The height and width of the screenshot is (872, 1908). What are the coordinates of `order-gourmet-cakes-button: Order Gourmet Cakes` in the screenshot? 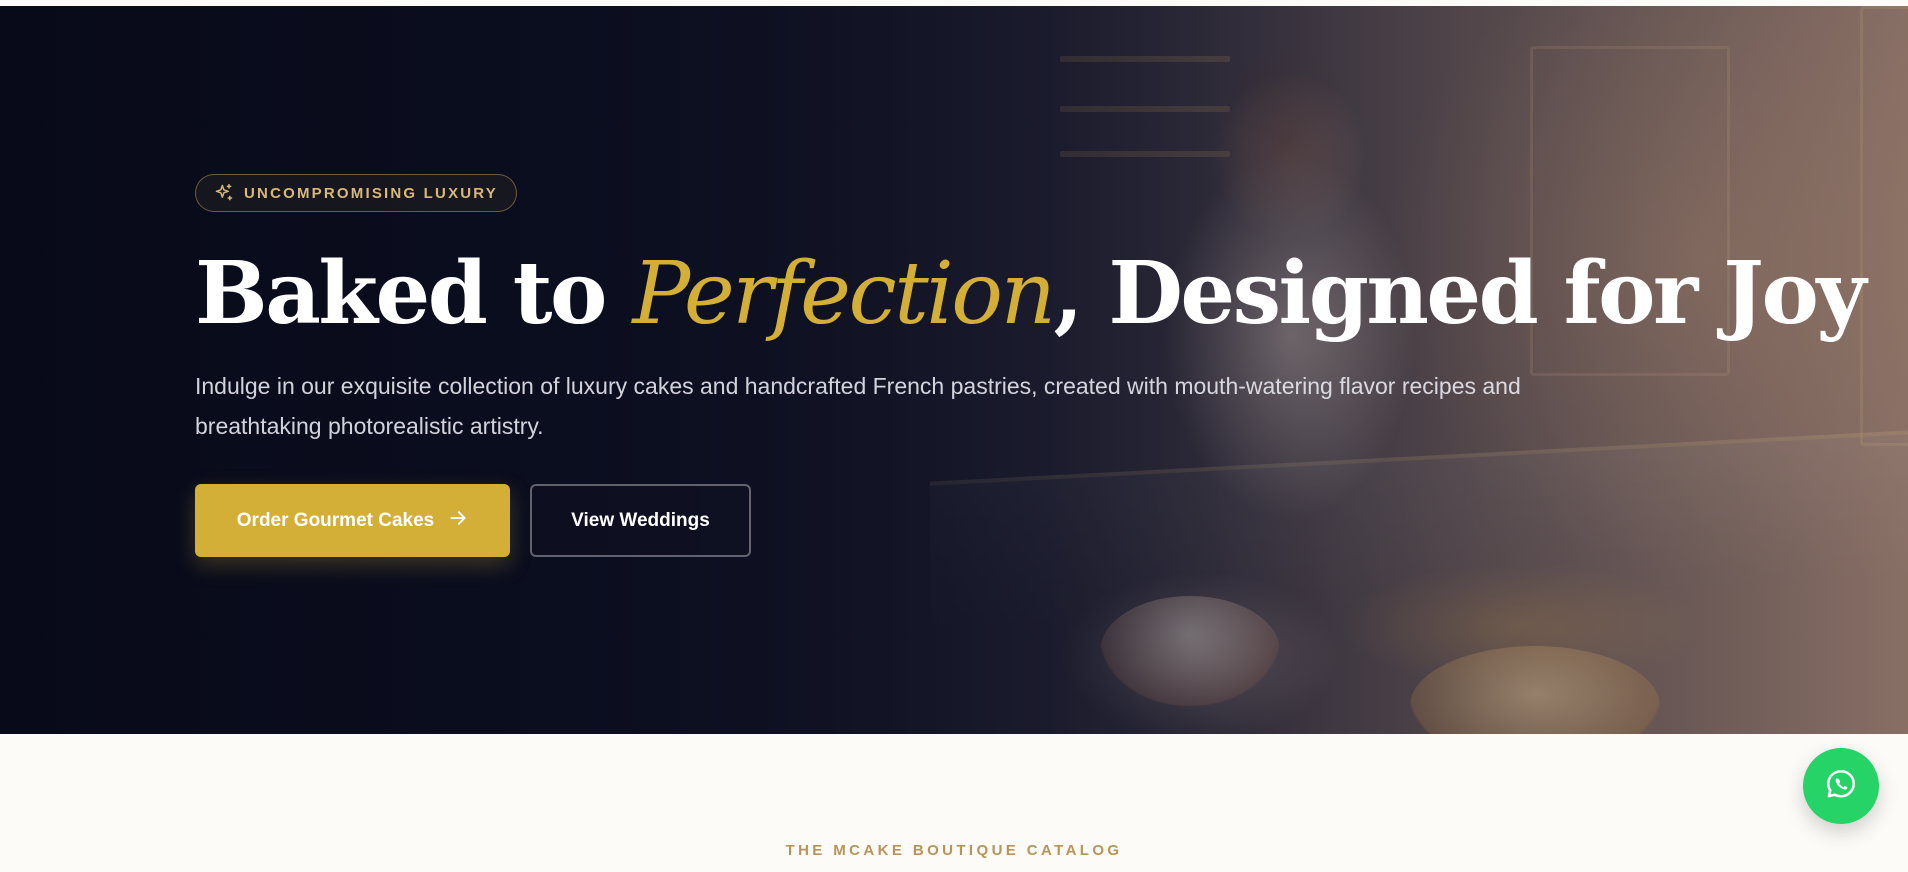 It's located at (352, 520).